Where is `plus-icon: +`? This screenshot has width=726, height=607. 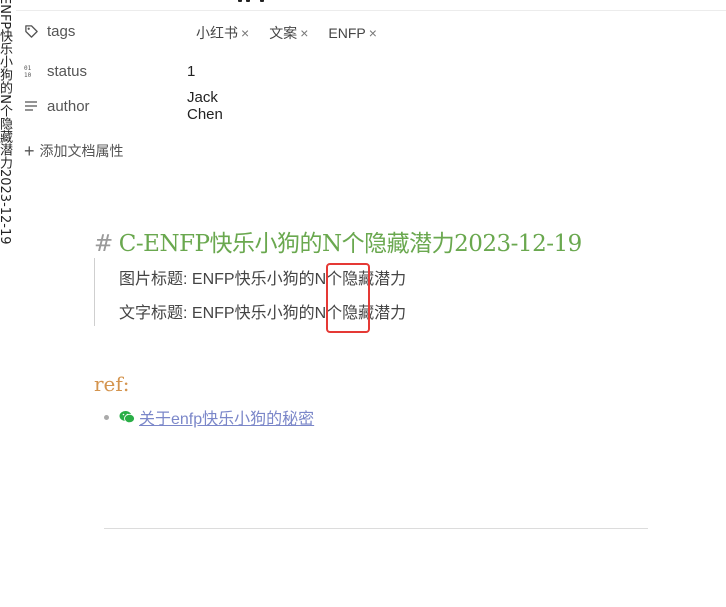
plus-icon: + is located at coordinates (29, 151).